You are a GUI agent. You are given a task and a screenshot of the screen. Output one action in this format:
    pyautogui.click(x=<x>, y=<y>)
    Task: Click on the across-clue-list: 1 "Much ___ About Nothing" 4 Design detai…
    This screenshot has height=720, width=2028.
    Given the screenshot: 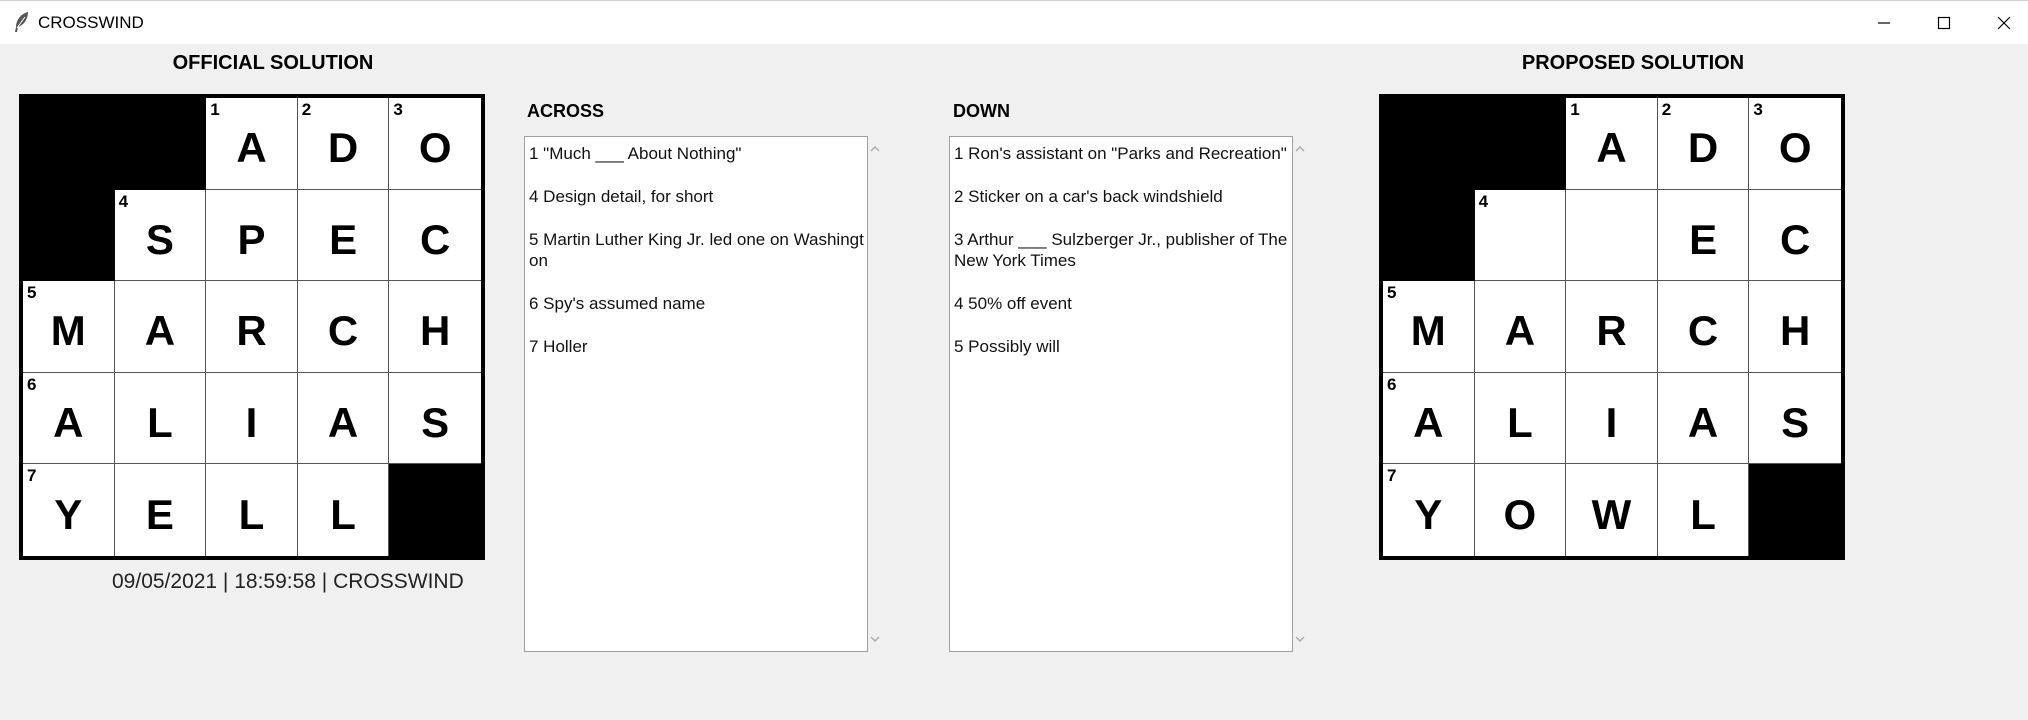 What is the action you would take?
    pyautogui.click(x=696, y=247)
    